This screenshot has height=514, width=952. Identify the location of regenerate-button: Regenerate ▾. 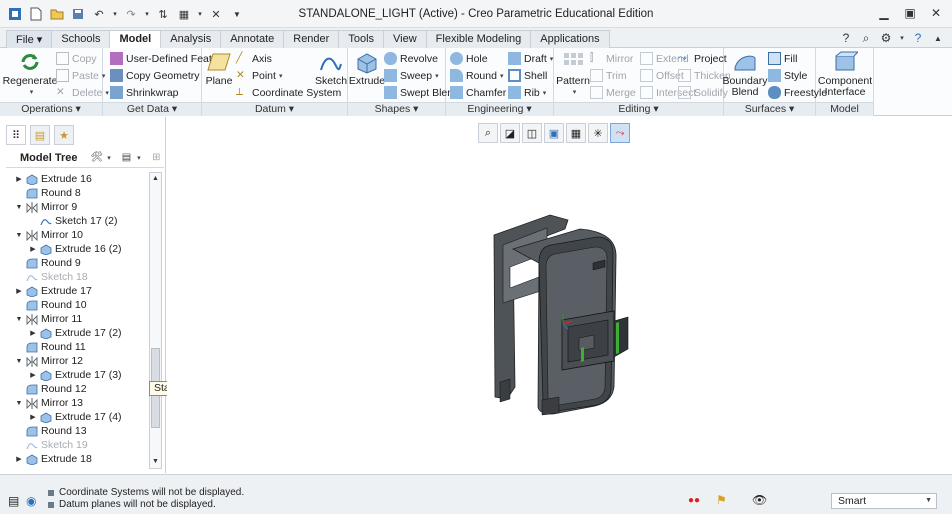
(30, 74).